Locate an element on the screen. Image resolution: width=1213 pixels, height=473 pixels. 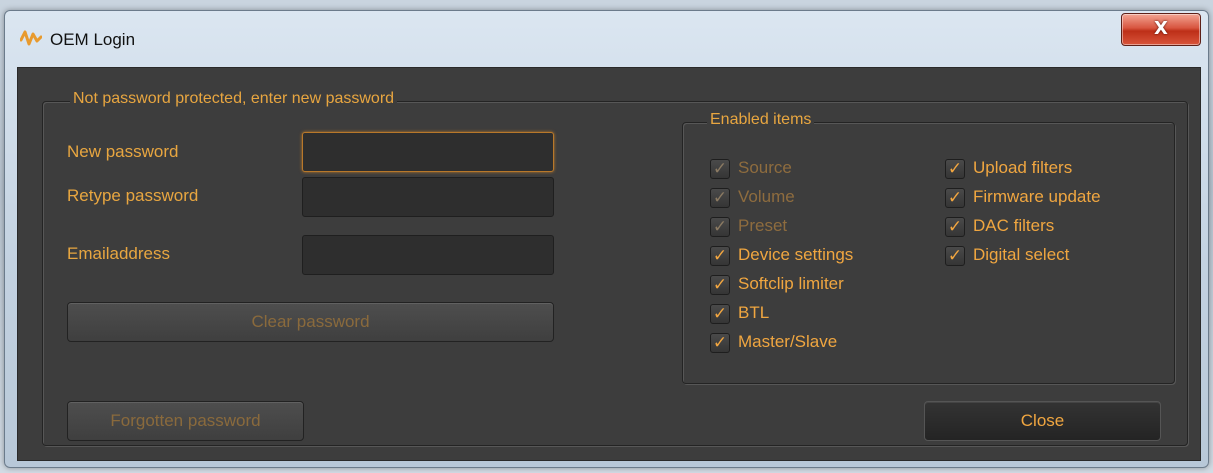
checkbox-label: Master/Slave is located at coordinates (788, 341).